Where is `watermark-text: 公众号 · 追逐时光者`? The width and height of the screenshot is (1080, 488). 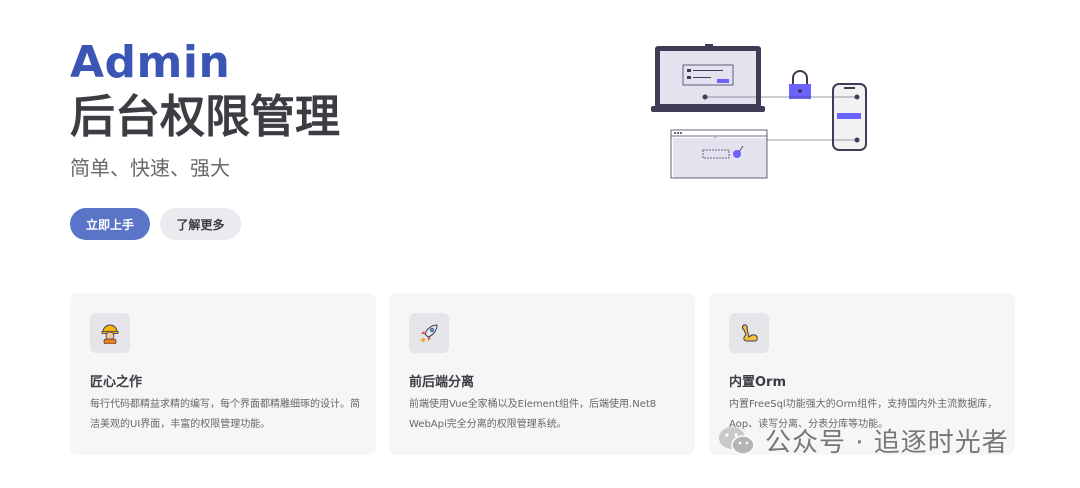
watermark-text: 公众号 · 追逐时光者 is located at coordinates (887, 443).